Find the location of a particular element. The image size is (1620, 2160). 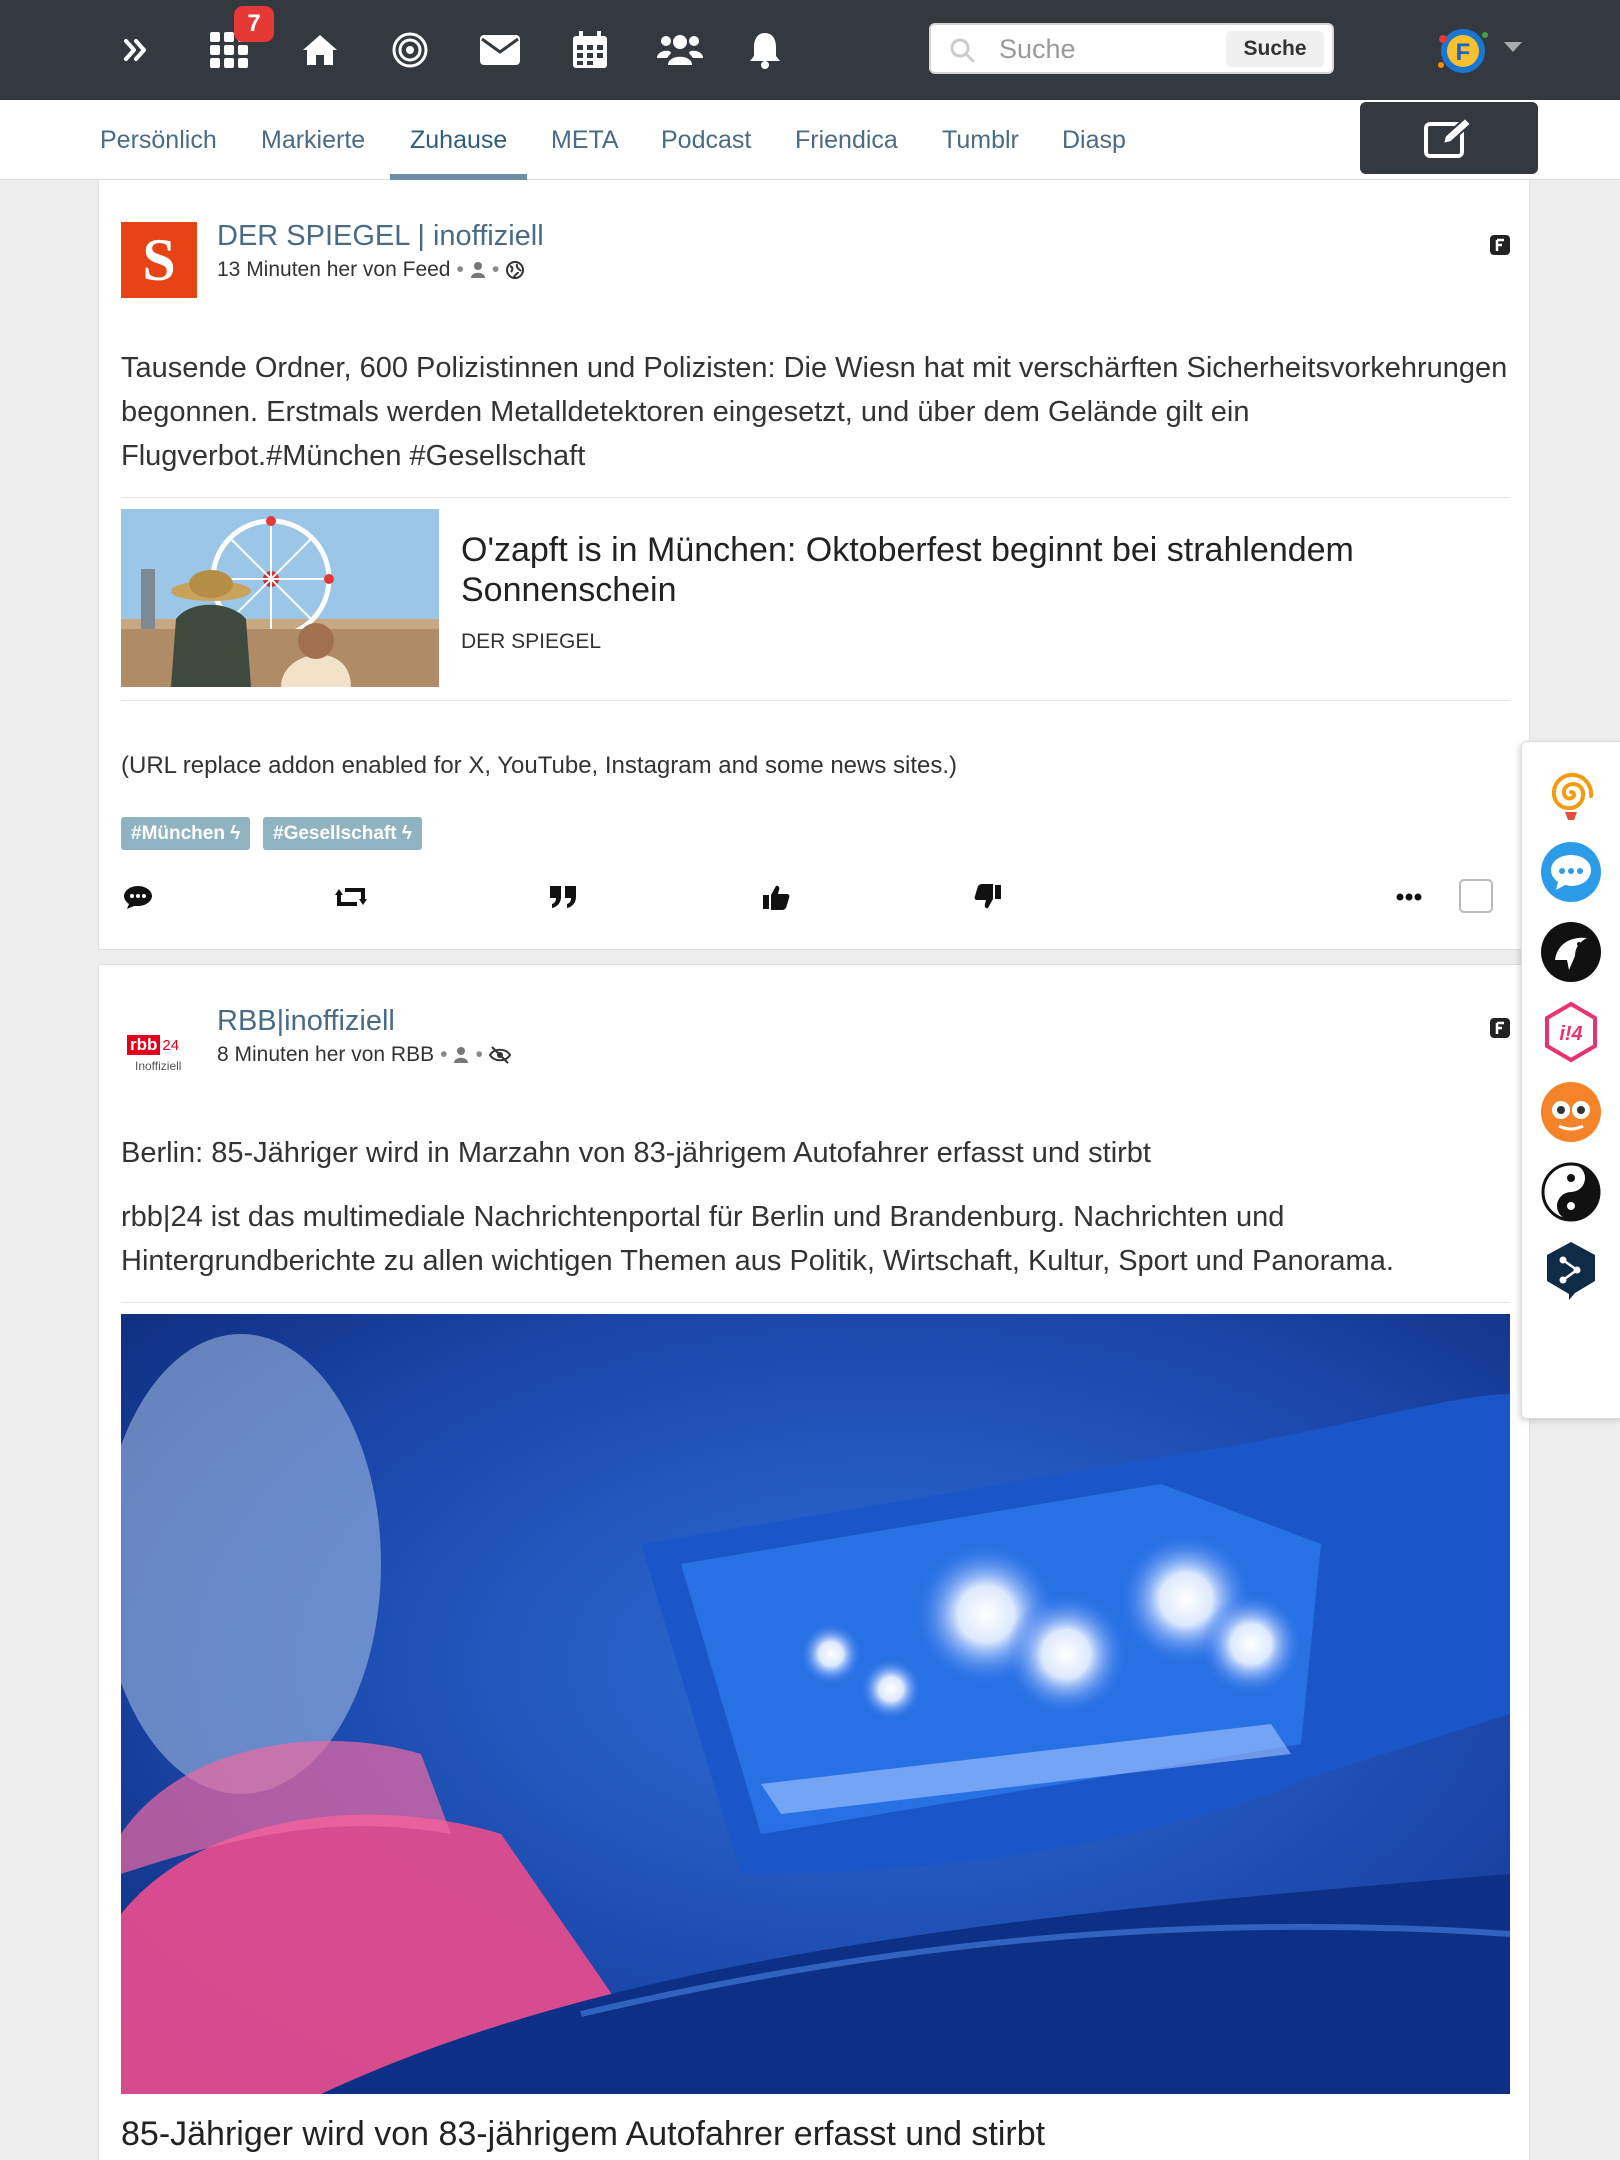

app-dock: i!4 is located at coordinates (1570, 1080).